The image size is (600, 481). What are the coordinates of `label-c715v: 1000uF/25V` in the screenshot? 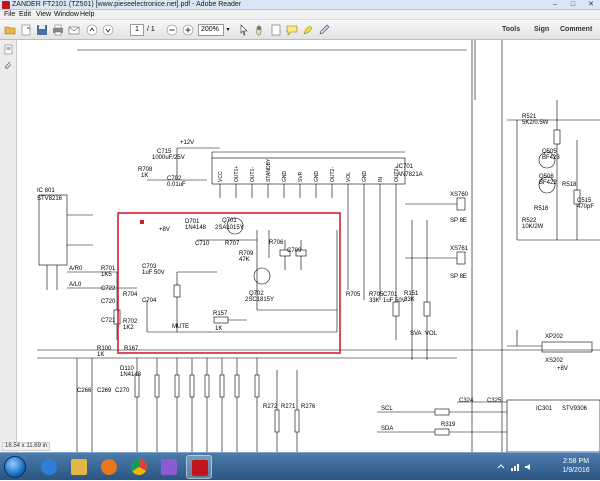 It's located at (168, 158).